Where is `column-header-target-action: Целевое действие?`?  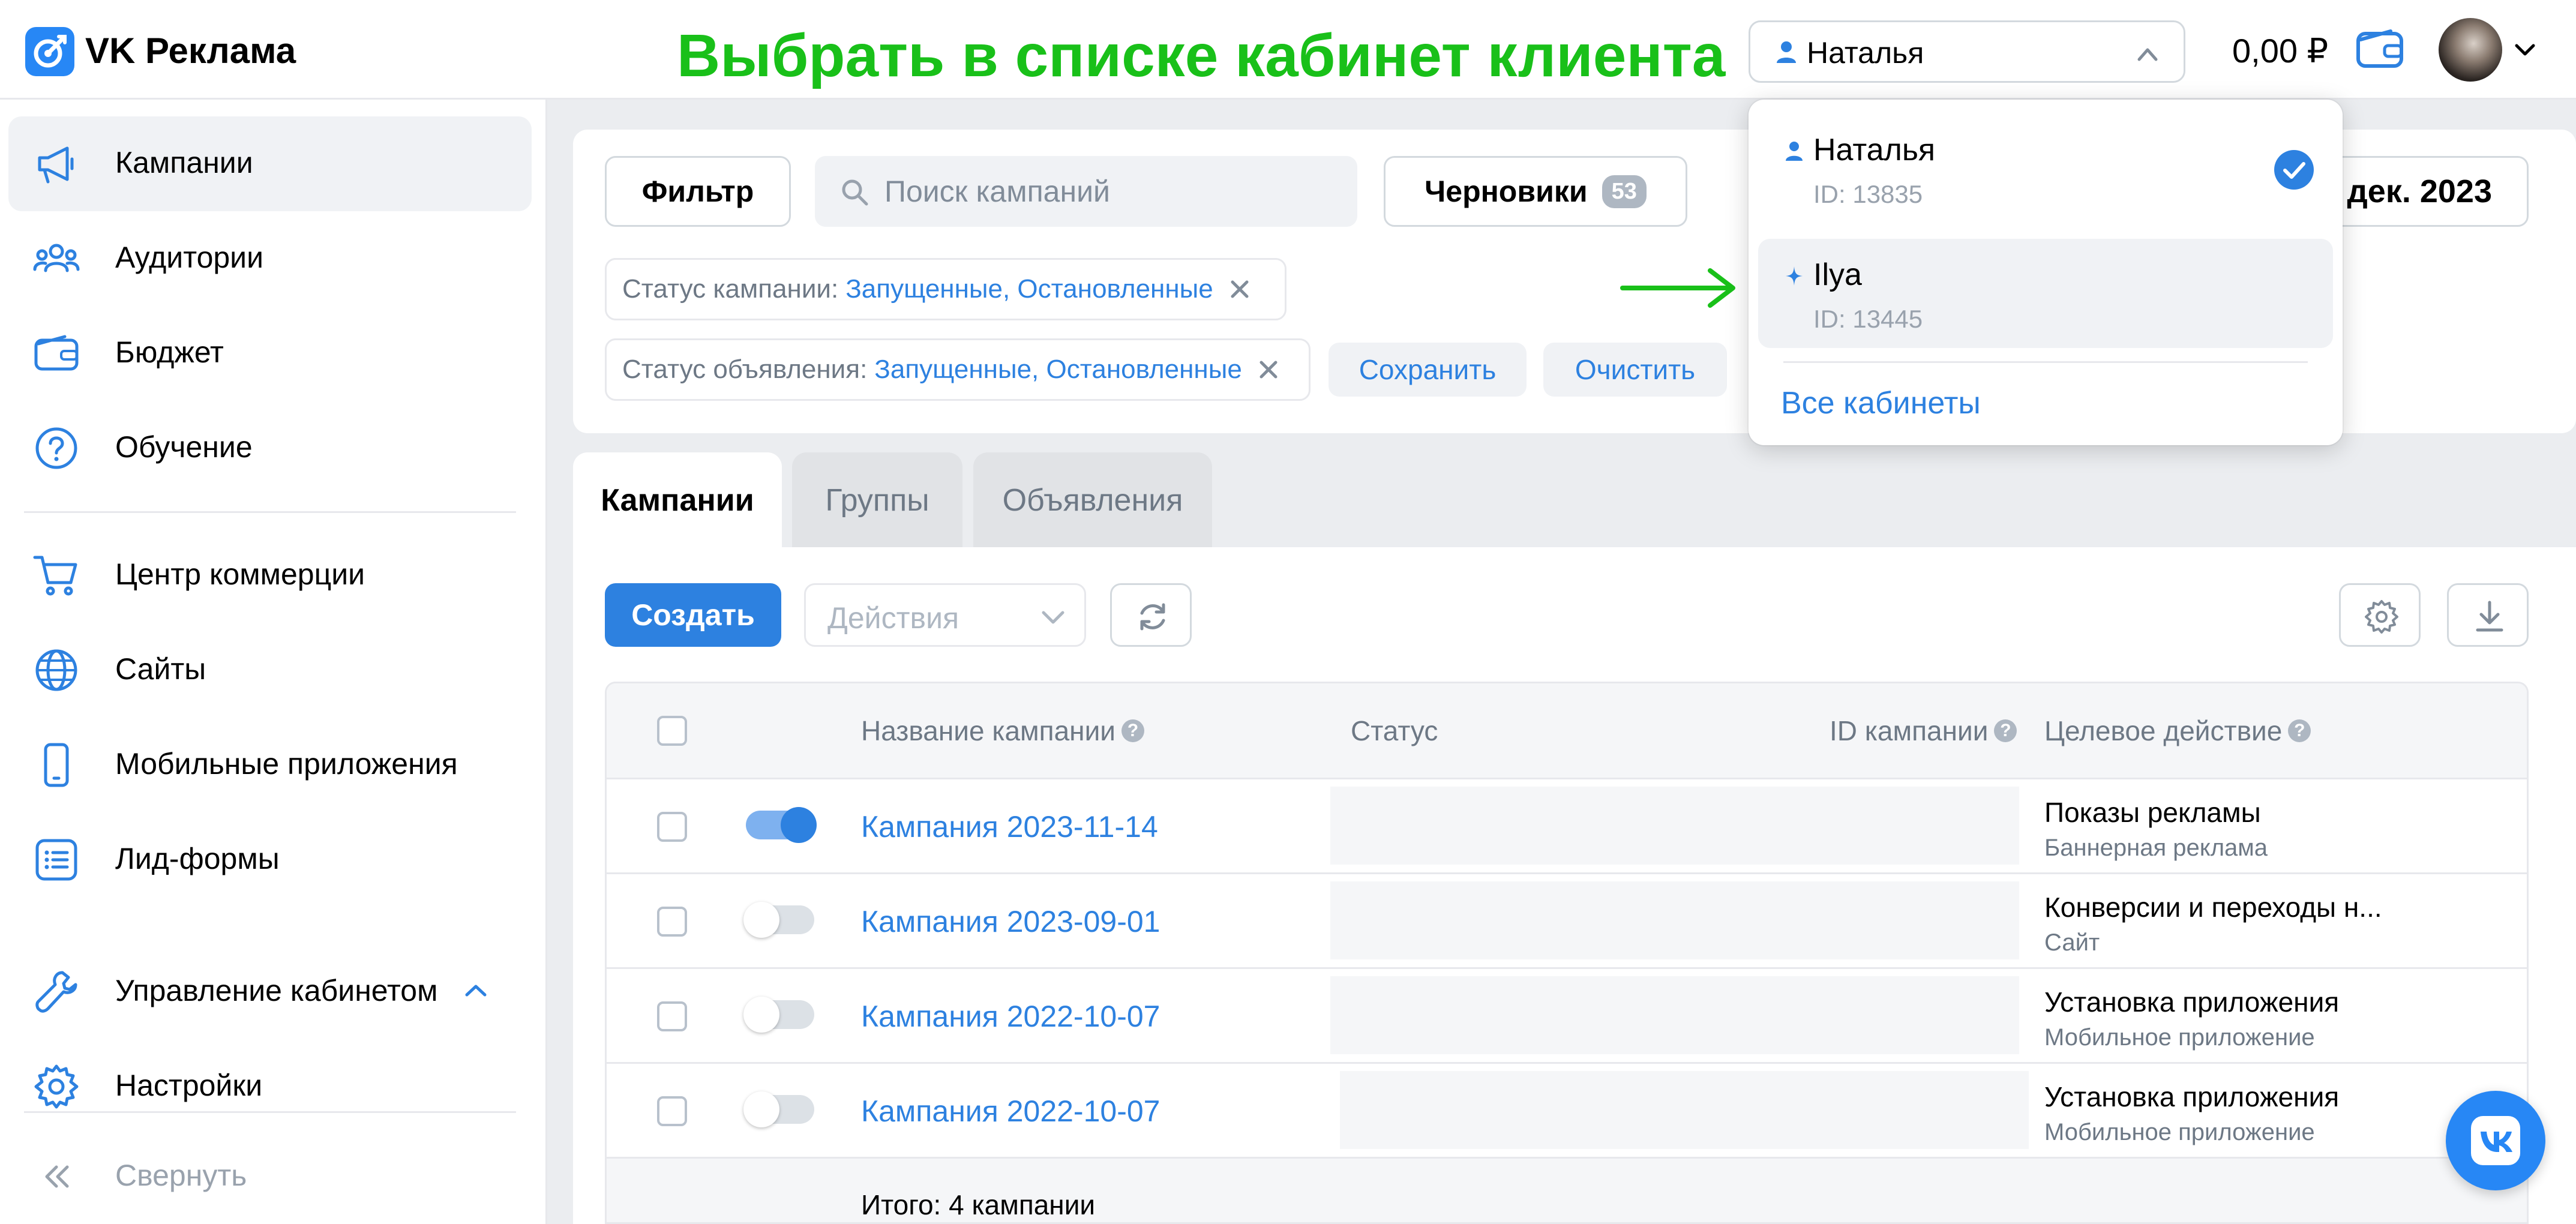 column-header-target-action: Целевое действие? is located at coordinates (2177, 731).